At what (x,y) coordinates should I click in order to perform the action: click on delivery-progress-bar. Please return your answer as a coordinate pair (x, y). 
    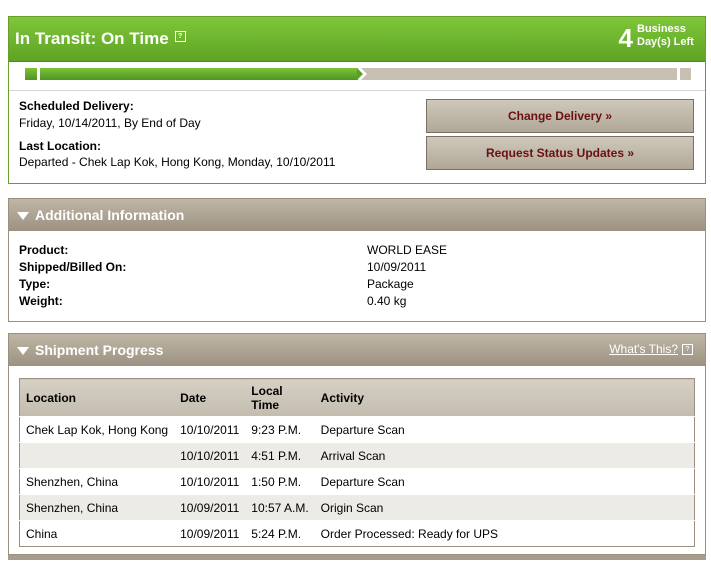
    Looking at the image, I should click on (358, 74).